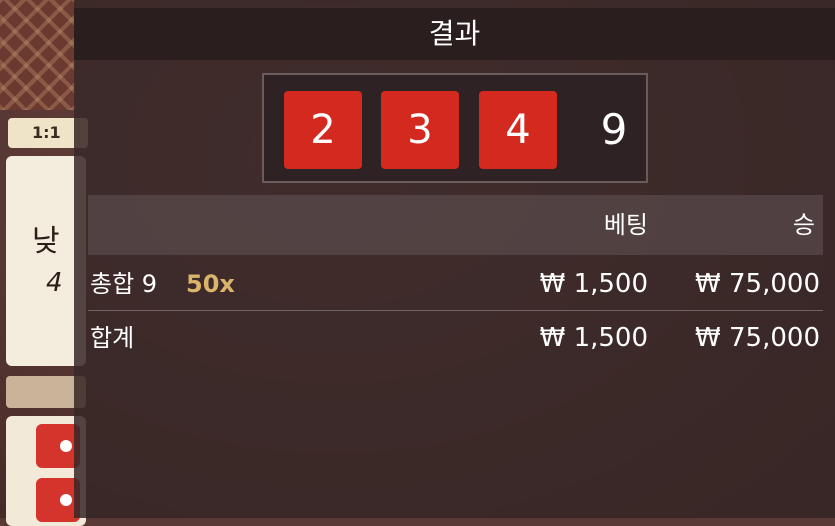 Image resolution: width=835 pixels, height=526 pixels. What do you see at coordinates (54, 283) in the screenshot?
I see `bet-spot-number: 4` at bounding box center [54, 283].